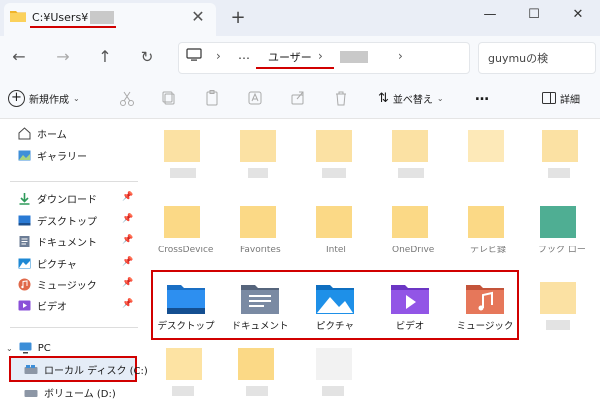  What do you see at coordinates (354, 57) in the screenshot?
I see `breadcrumb-user-redacted` at bounding box center [354, 57].